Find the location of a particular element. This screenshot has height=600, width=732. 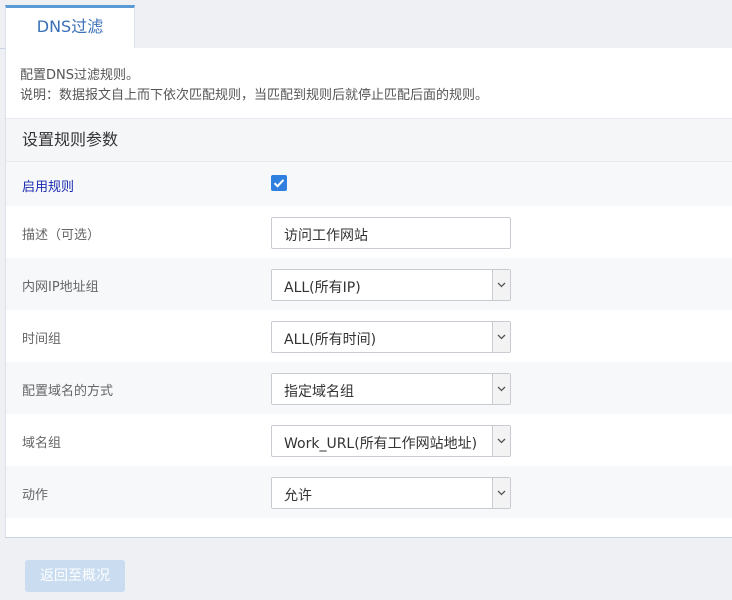

domain-group-label: 域名组 is located at coordinates (42, 443).